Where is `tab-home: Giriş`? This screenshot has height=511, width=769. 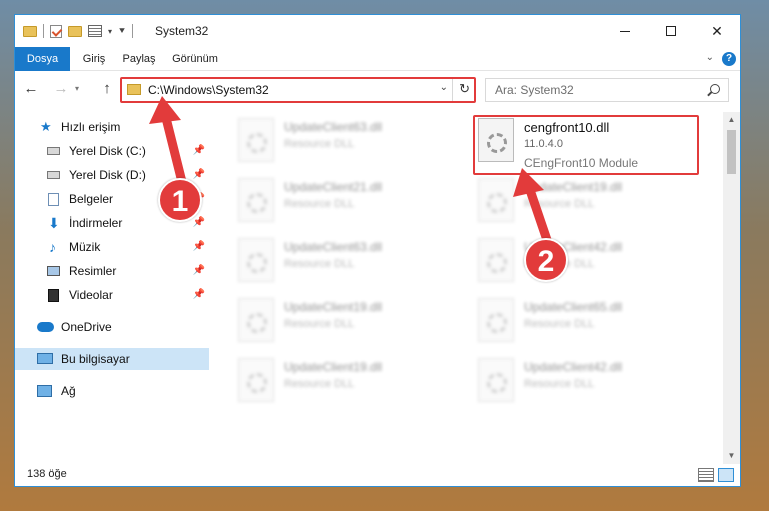 tab-home: Giriş is located at coordinates (94, 59).